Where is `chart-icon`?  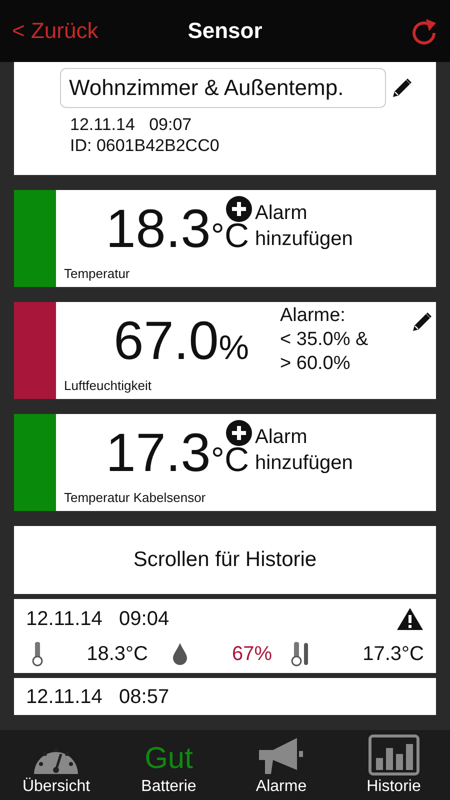
chart-icon is located at coordinates (394, 755).